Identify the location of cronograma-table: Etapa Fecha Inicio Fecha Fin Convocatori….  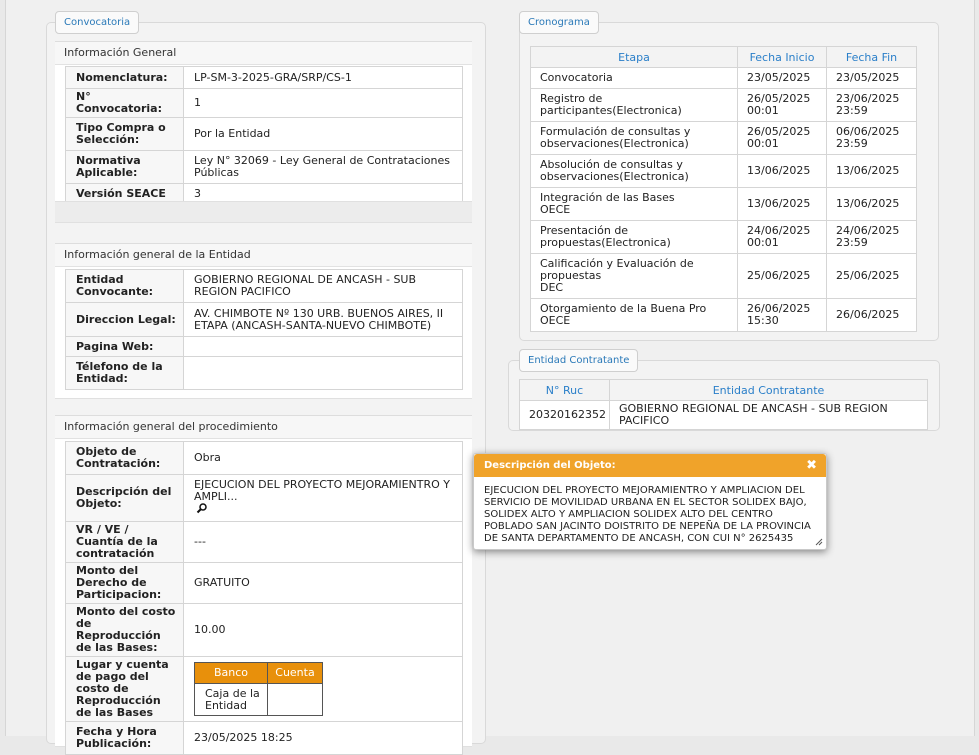
(723, 189).